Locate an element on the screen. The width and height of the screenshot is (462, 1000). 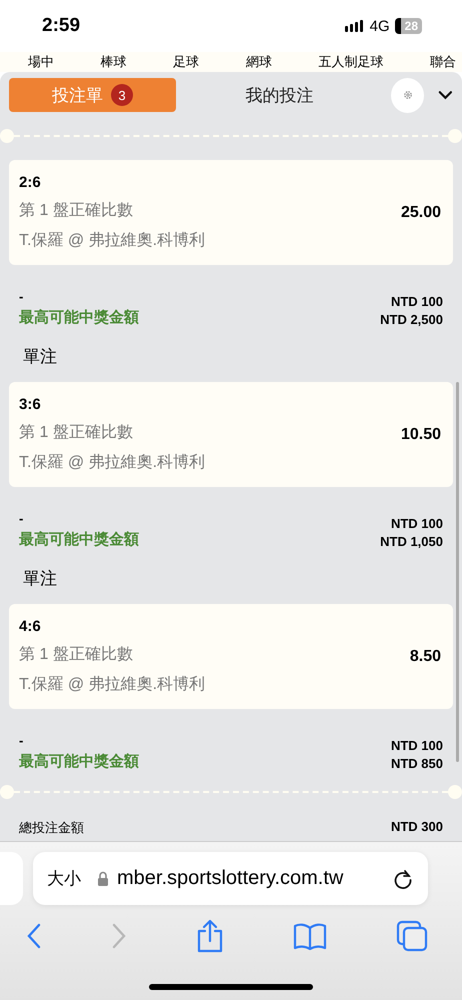
score-selection: 4:6 is located at coordinates (30, 627).